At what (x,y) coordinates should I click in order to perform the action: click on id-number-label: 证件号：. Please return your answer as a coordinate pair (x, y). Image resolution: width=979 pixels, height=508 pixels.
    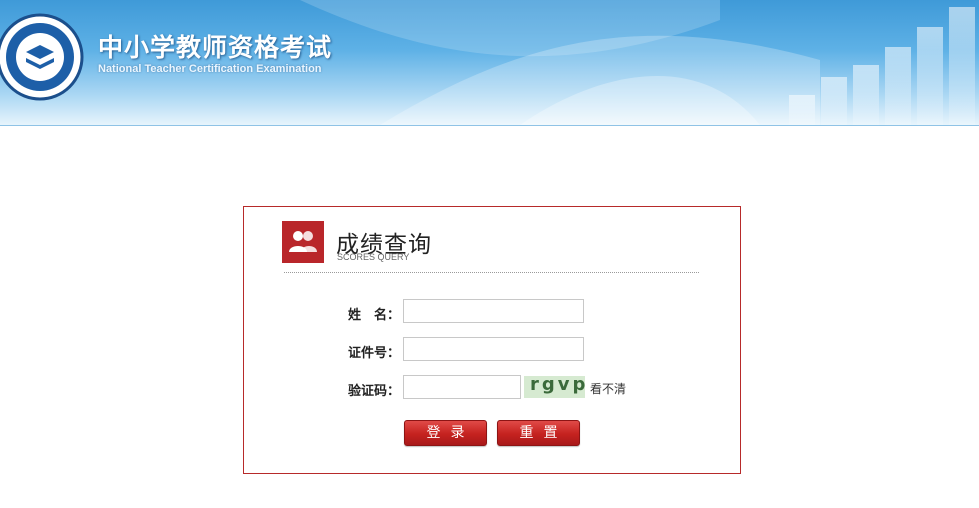
    Looking at the image, I should click on (373, 353).